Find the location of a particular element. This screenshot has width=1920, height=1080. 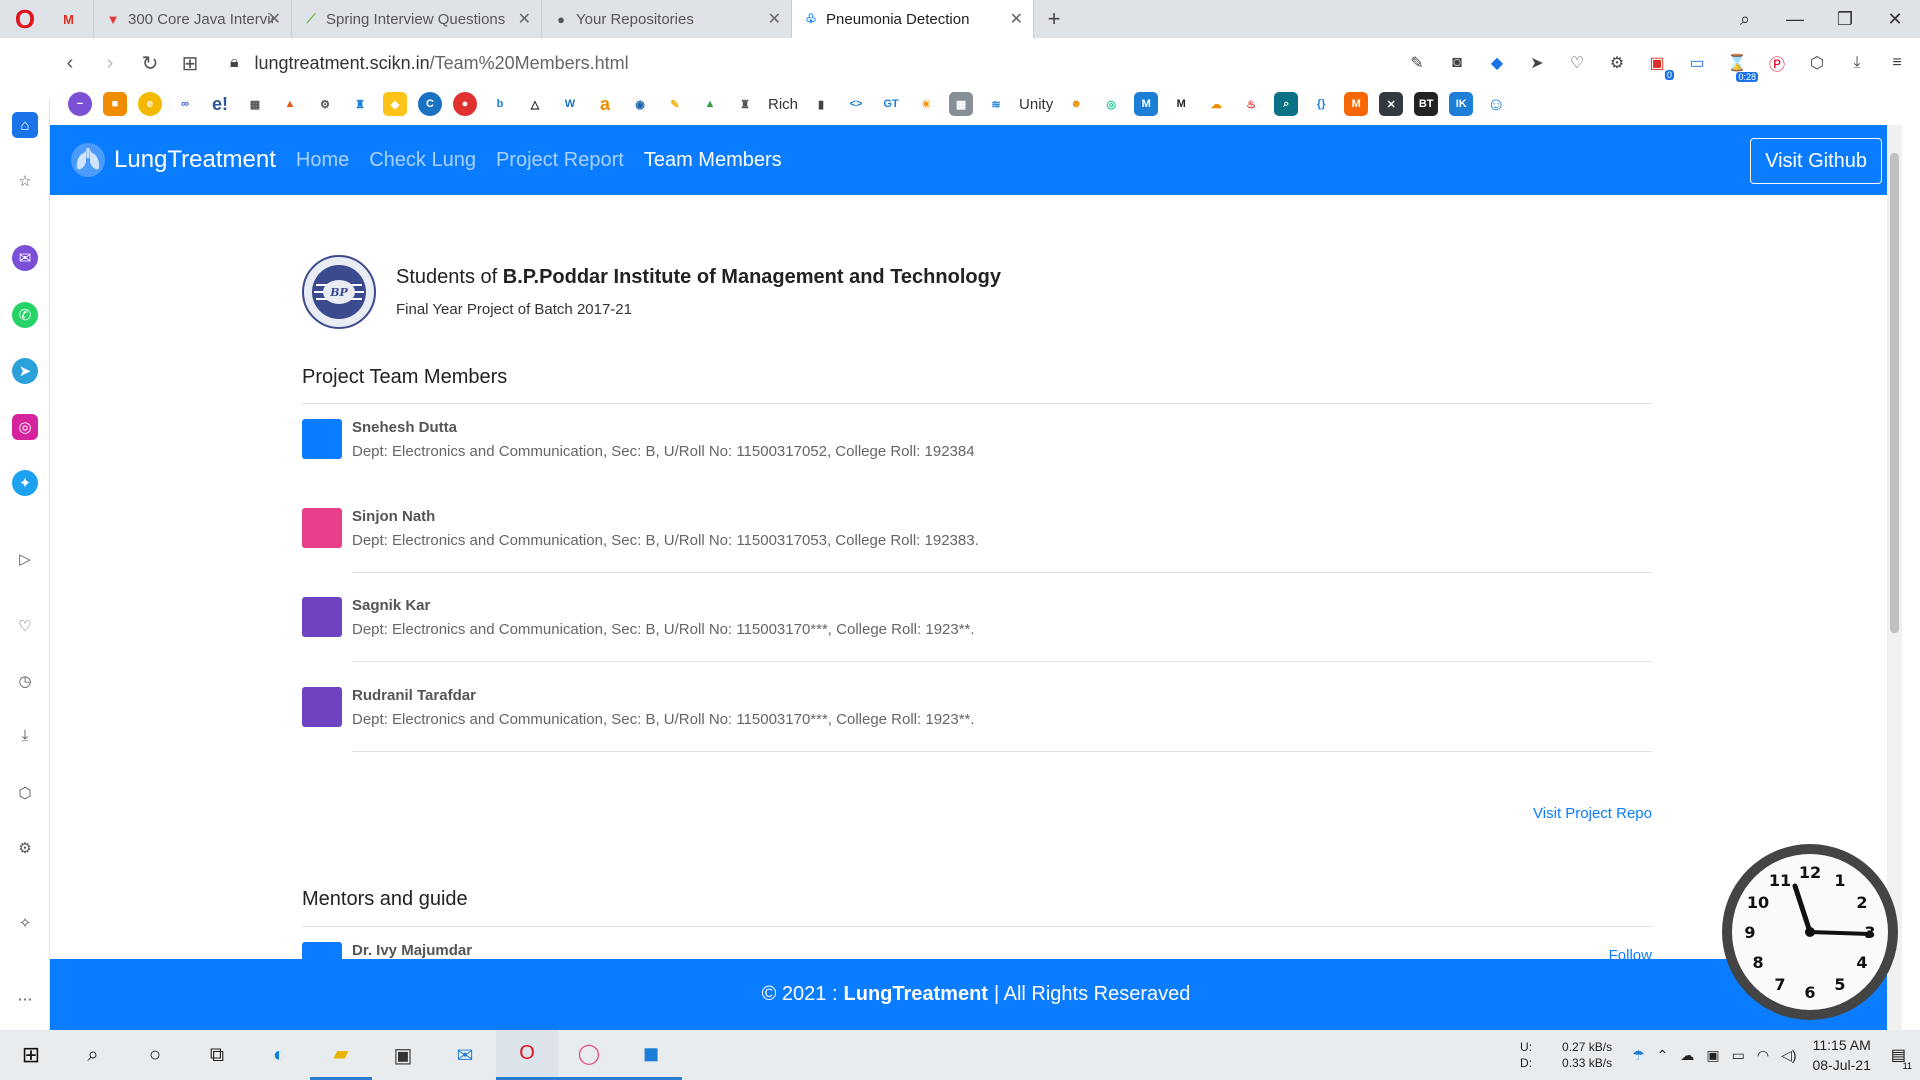

bookmark-icon: ∞ is located at coordinates (185, 104).